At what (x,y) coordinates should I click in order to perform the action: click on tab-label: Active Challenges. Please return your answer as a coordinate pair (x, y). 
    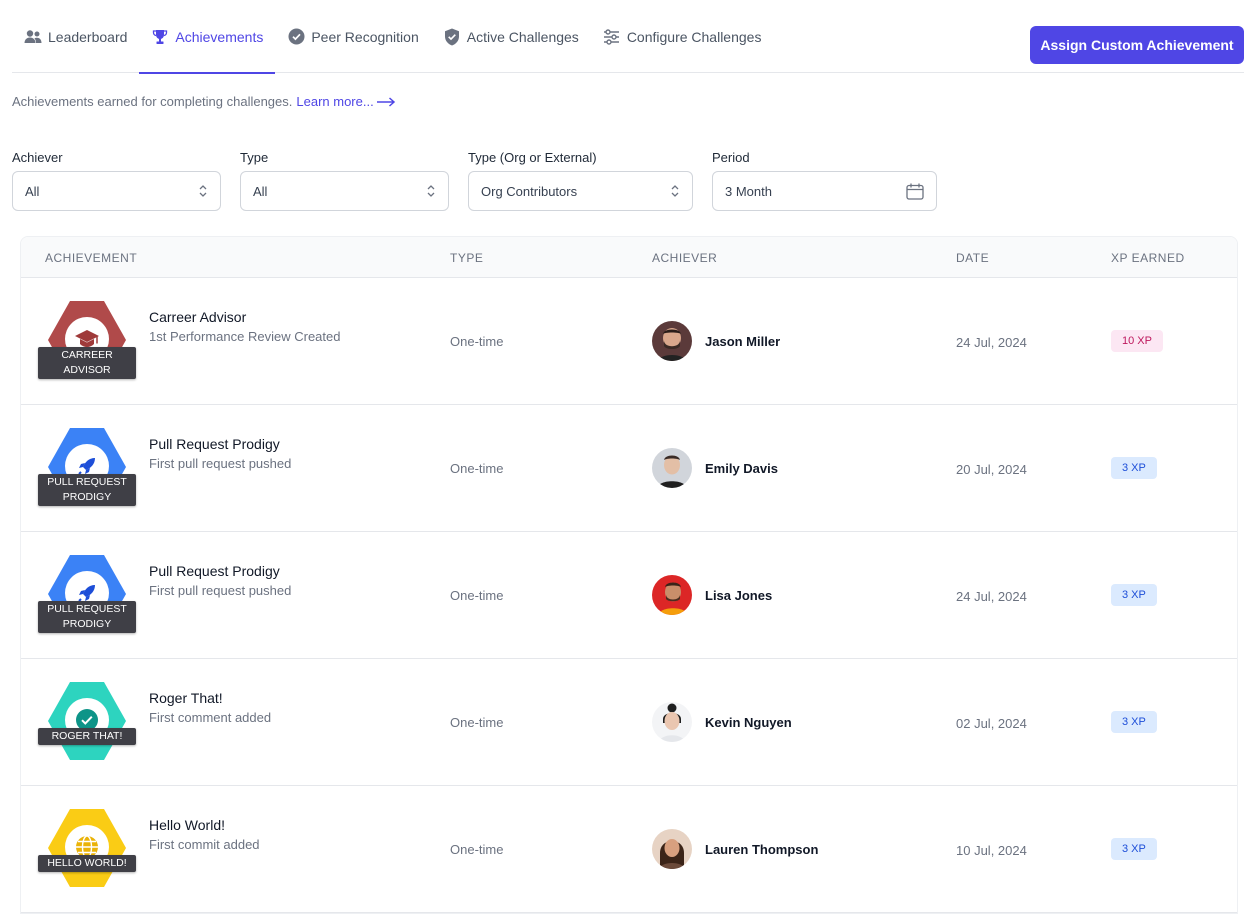
    Looking at the image, I should click on (522, 36).